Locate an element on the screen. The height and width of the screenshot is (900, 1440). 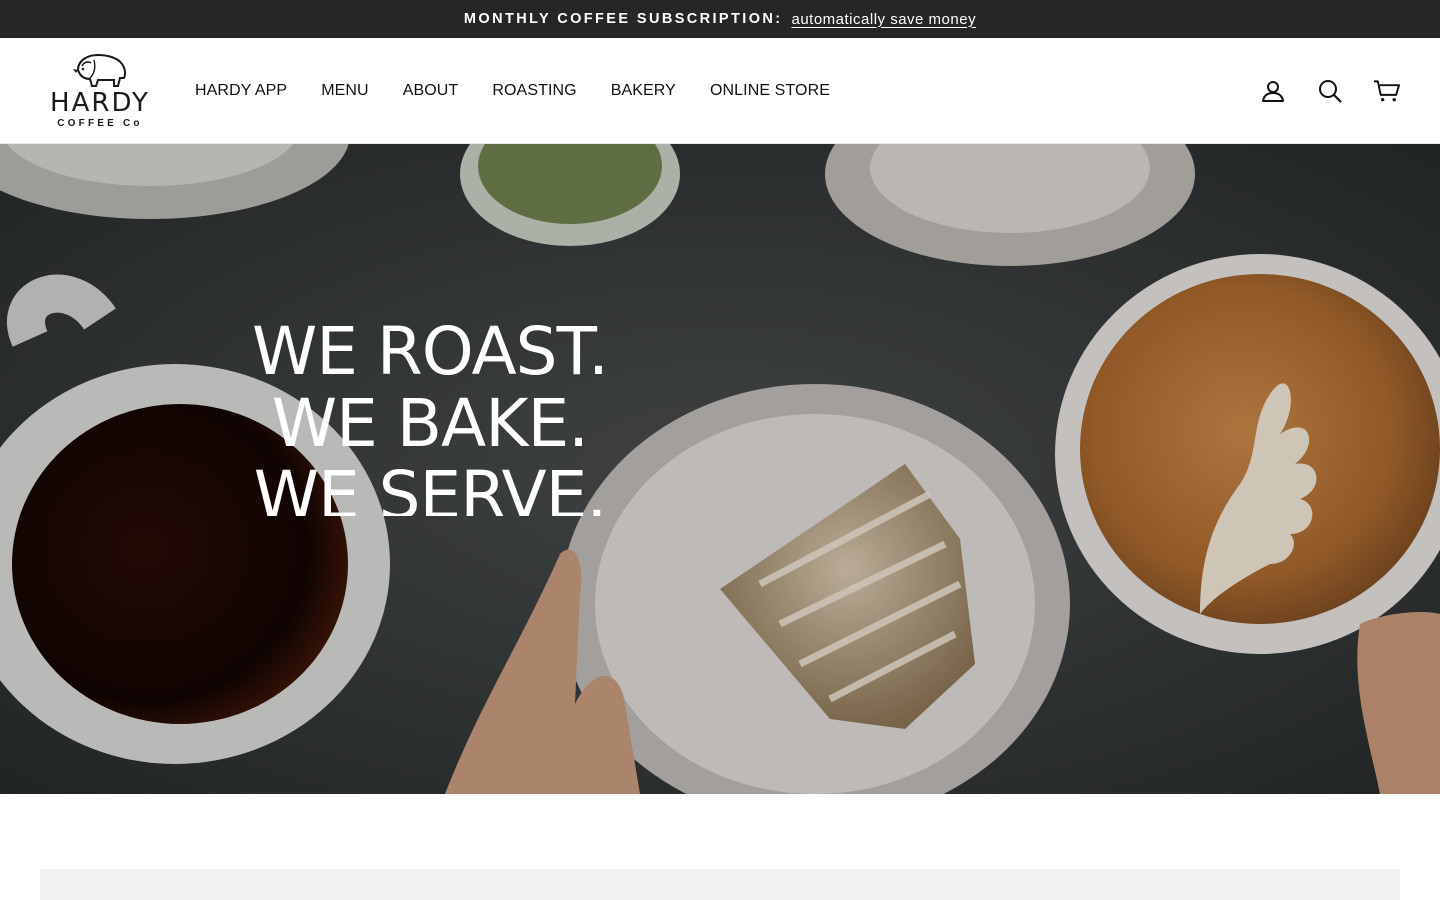
account-icon is located at coordinates (1272, 91).